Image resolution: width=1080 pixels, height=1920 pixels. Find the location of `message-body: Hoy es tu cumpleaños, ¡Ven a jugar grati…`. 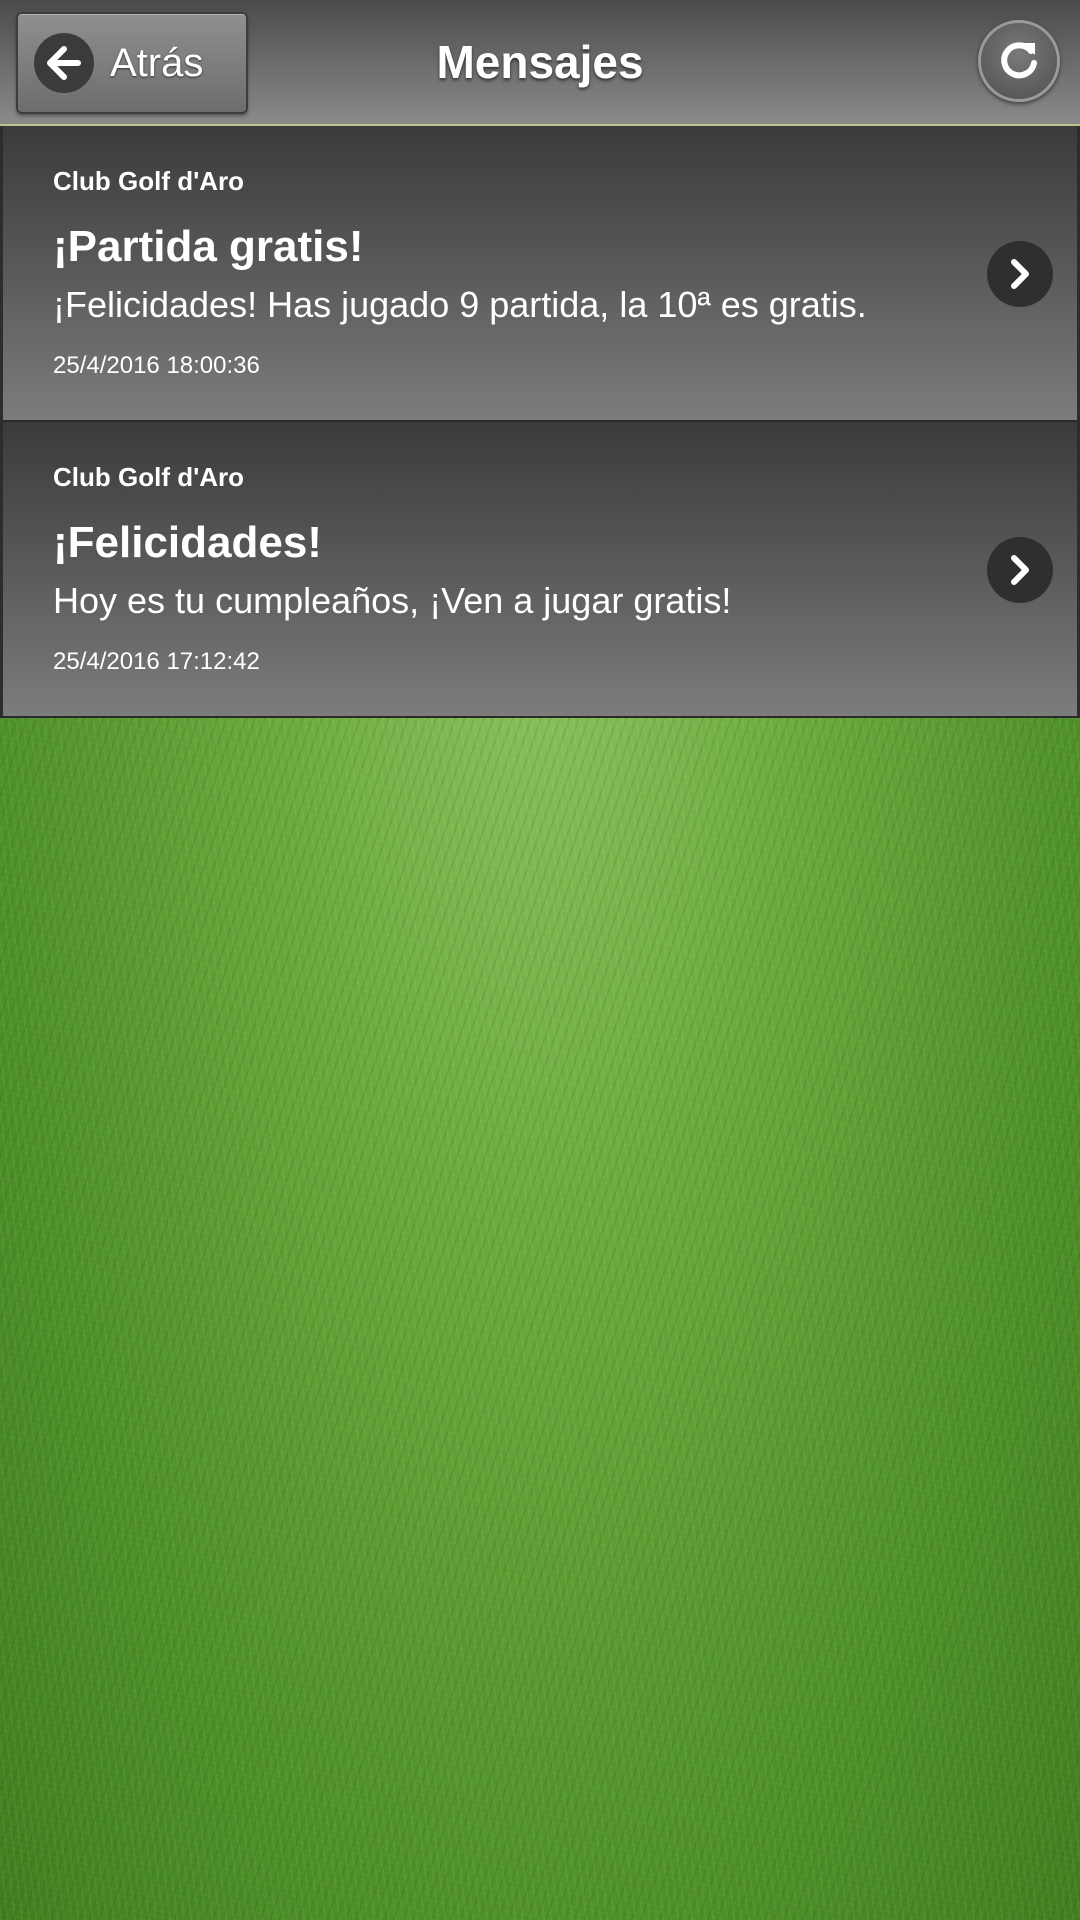

message-body: Hoy es tu cumpleaños, ¡Ven a jugar grati… is located at coordinates (392, 600).